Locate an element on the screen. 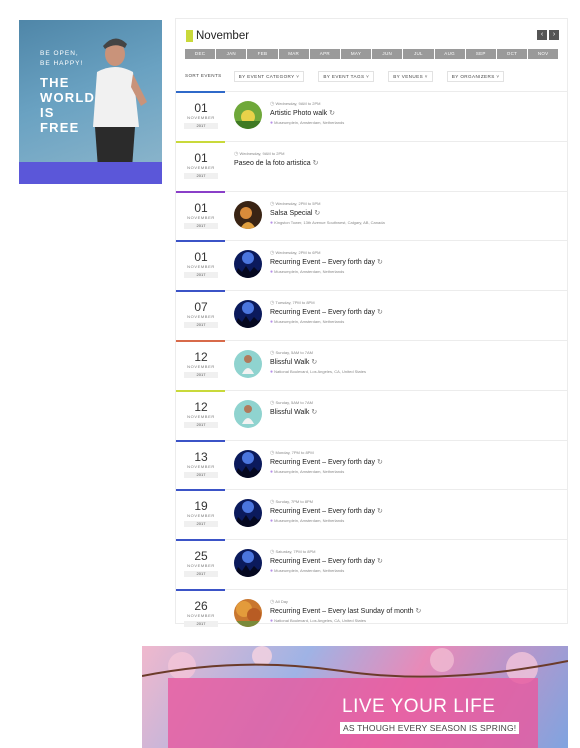 This screenshot has height=748, width=580. month-strip: DEC JAN FEB MAR APR MAY JUN JUL AUG SEP OCT NOV is located at coordinates (372, 54).